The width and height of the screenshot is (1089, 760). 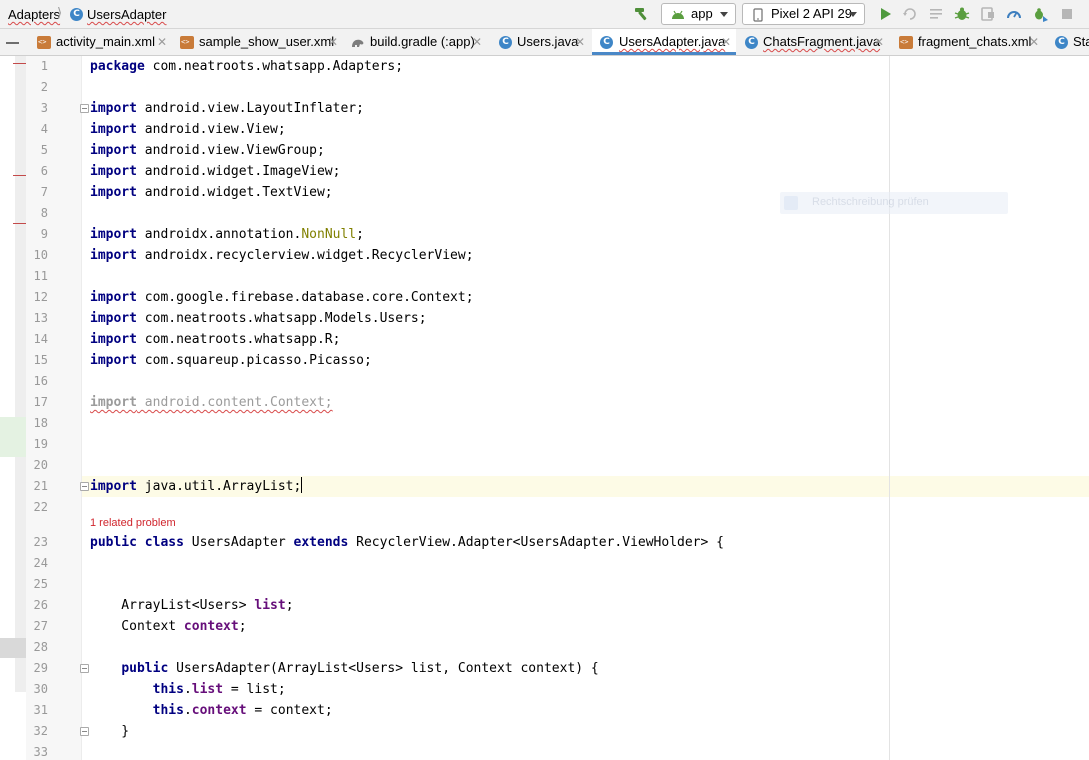 I want to click on line-number: 22, so click(x=40, y=507).